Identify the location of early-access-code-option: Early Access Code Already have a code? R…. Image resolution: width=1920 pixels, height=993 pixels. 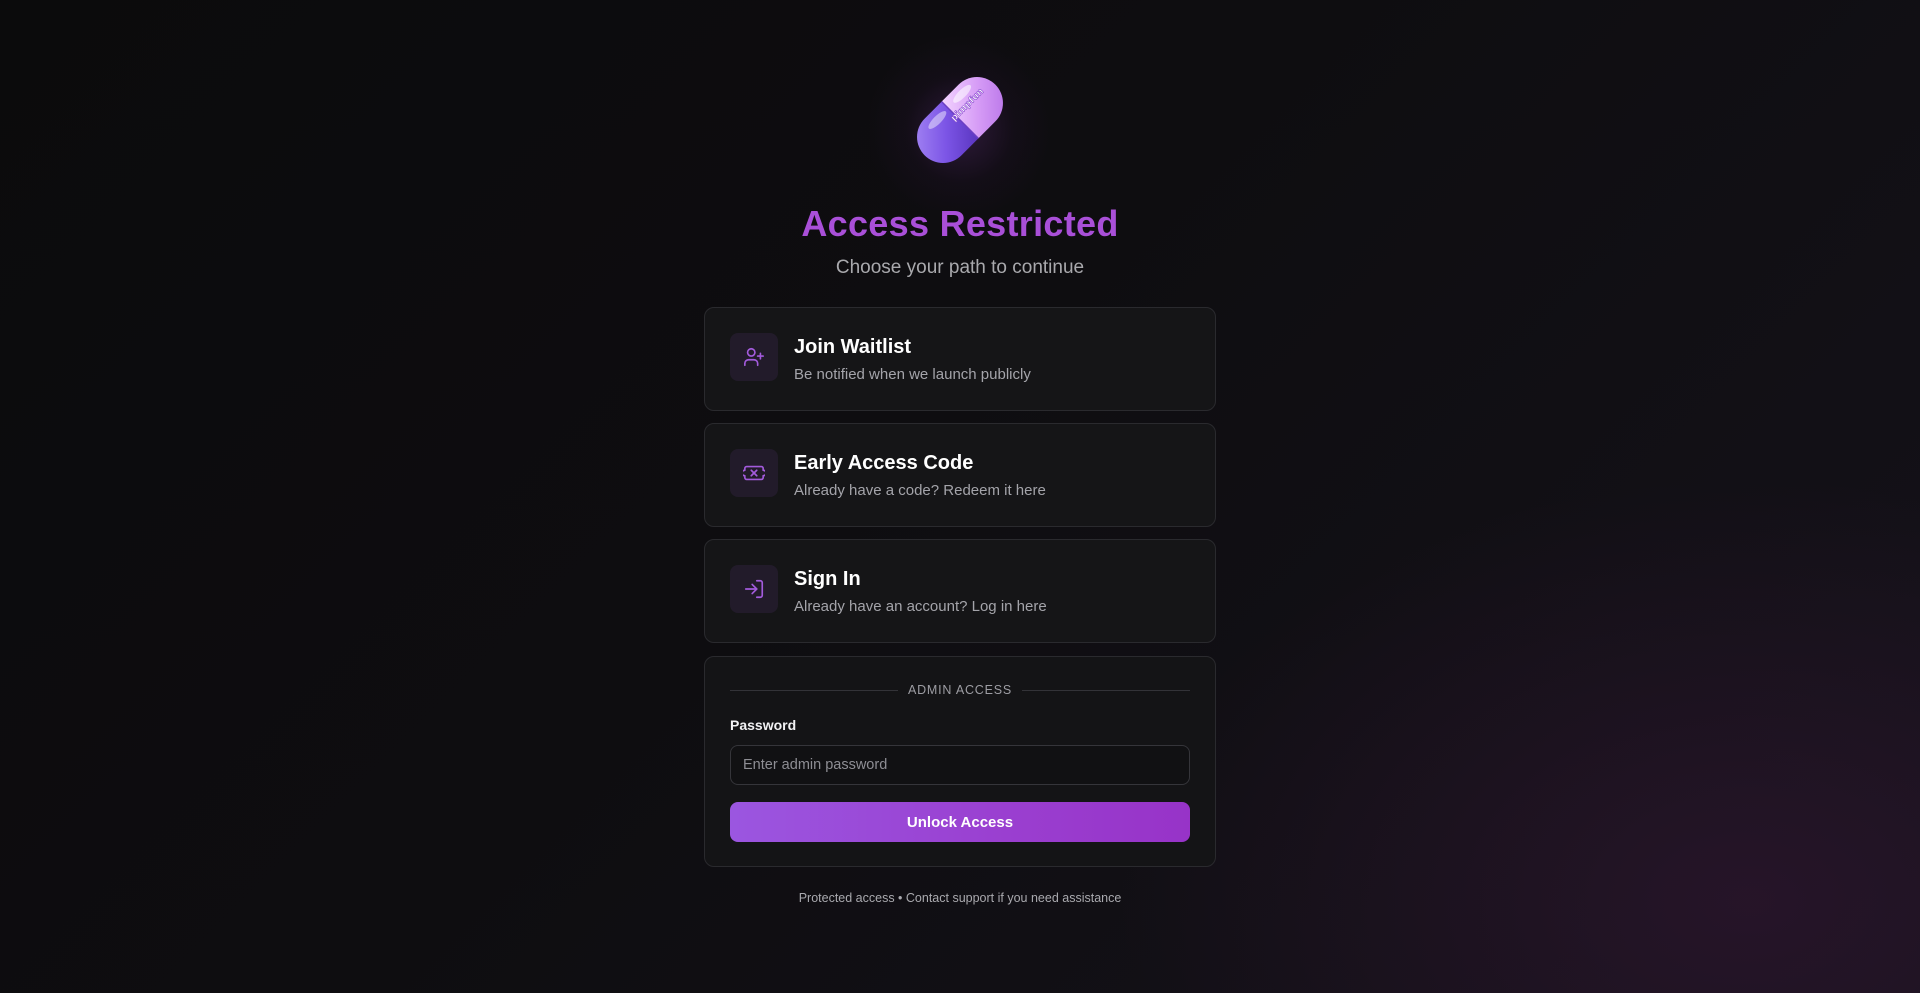
(960, 475).